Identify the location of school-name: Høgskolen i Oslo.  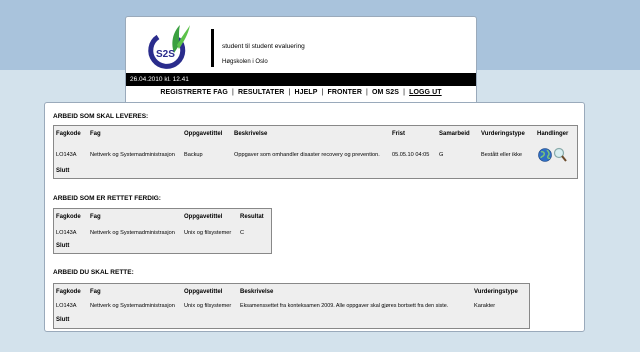
(245, 62).